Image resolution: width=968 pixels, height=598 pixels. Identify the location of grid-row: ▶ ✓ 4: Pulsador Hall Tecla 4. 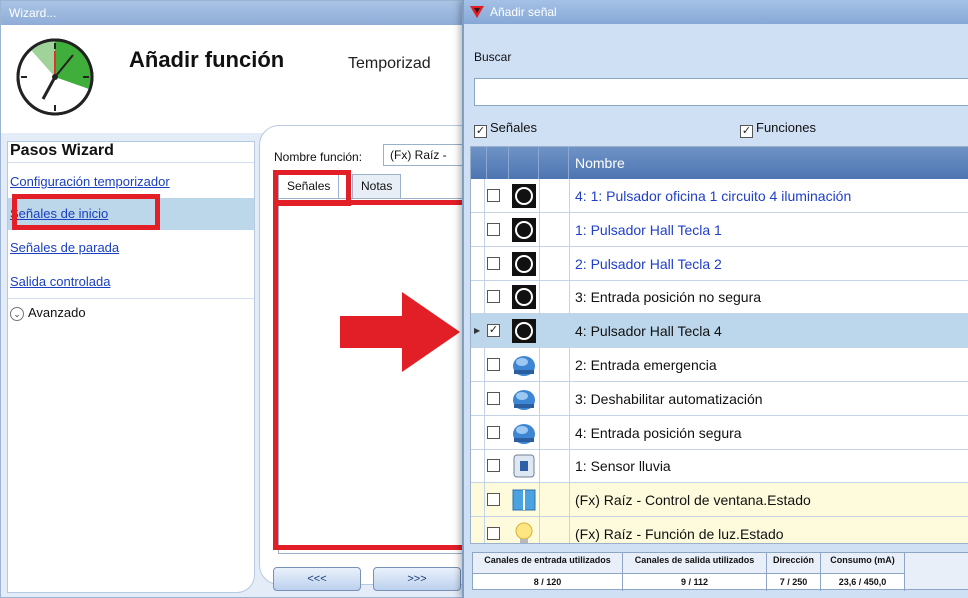
(719, 331).